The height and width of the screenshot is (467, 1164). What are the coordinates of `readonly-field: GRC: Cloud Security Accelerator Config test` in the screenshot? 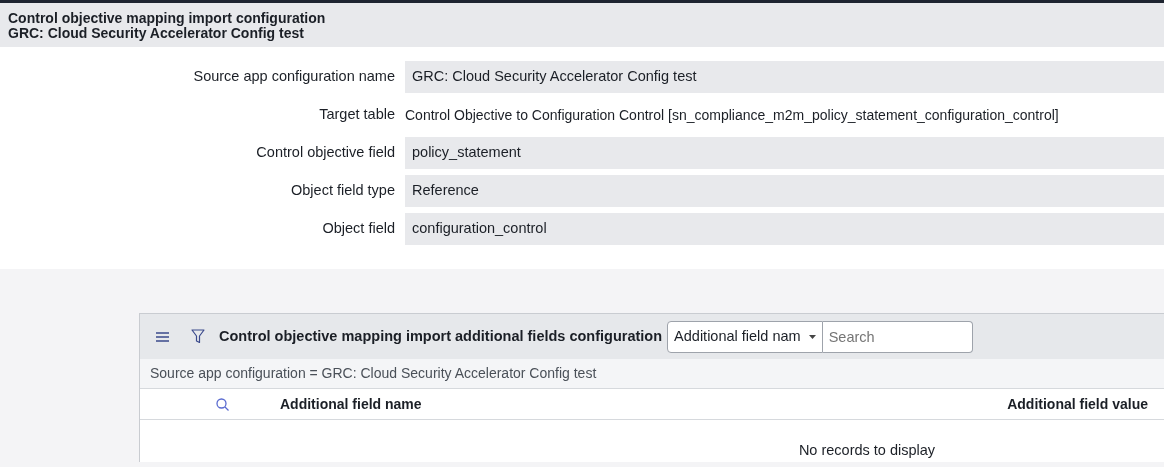 It's located at (784, 77).